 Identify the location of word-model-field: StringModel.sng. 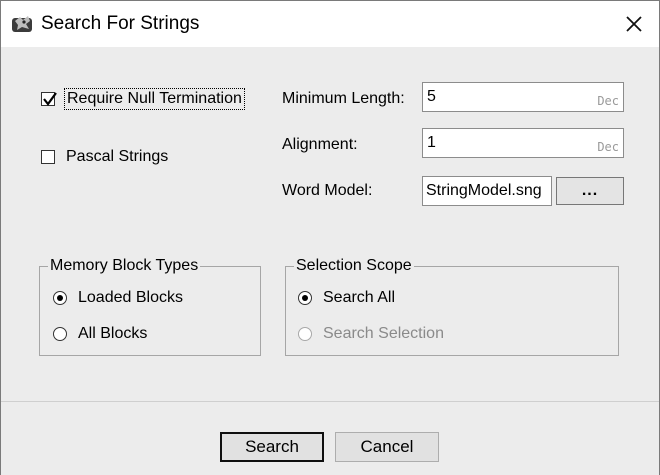
(487, 191).